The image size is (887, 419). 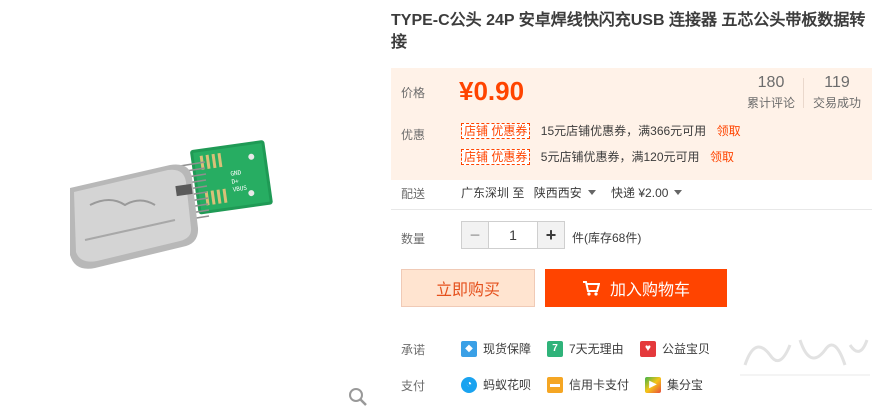 I want to click on quantity-stepper: − 1 +, so click(x=513, y=235).